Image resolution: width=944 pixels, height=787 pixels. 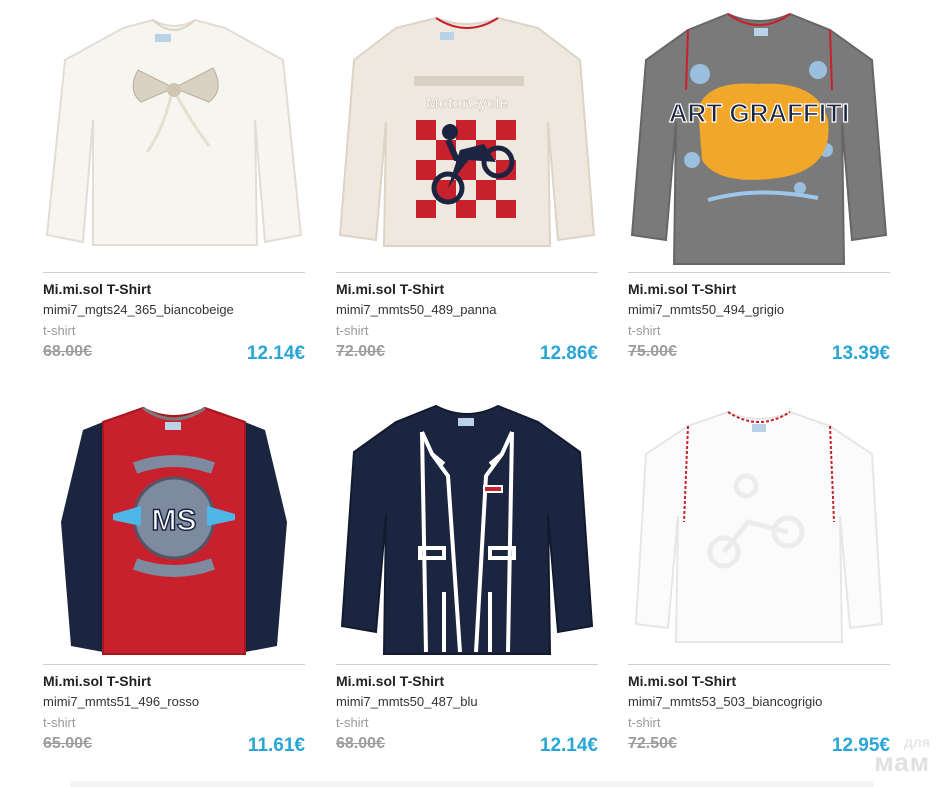 I want to click on old-price: 75.00€, so click(x=652, y=351).